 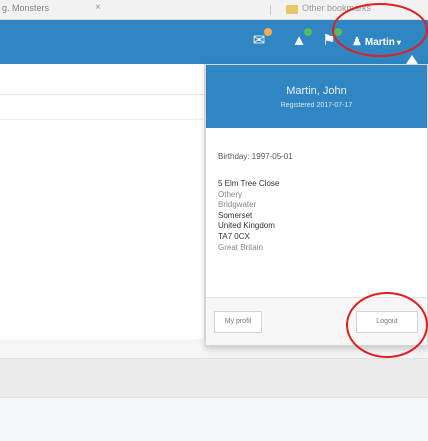 I want to click on annotation-circle-logout, so click(x=387, y=325).